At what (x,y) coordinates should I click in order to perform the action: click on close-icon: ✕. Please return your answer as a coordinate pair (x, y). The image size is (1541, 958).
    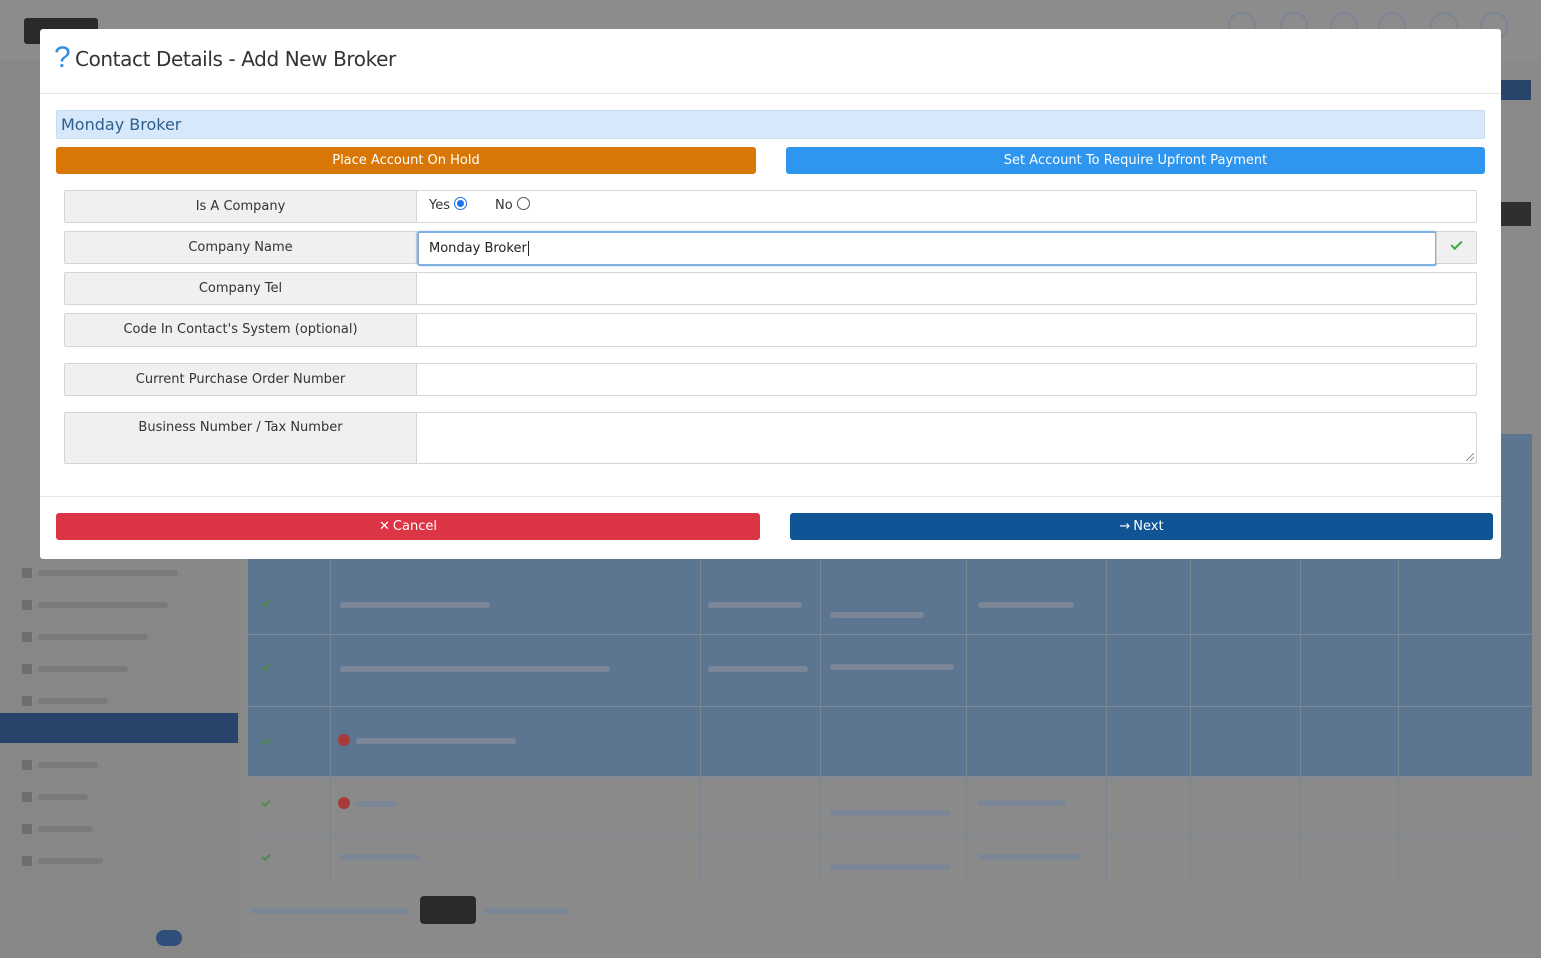
    Looking at the image, I should click on (384, 526).